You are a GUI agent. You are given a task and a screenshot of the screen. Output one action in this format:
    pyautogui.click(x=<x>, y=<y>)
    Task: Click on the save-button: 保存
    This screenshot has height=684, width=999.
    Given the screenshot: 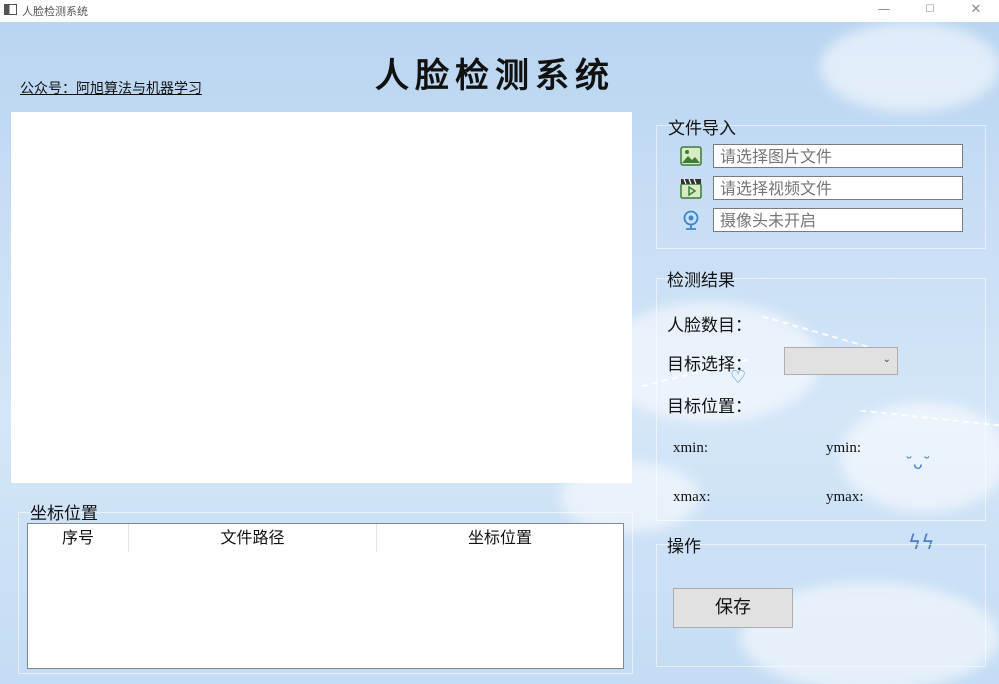 What is the action you would take?
    pyautogui.click(x=733, y=608)
    